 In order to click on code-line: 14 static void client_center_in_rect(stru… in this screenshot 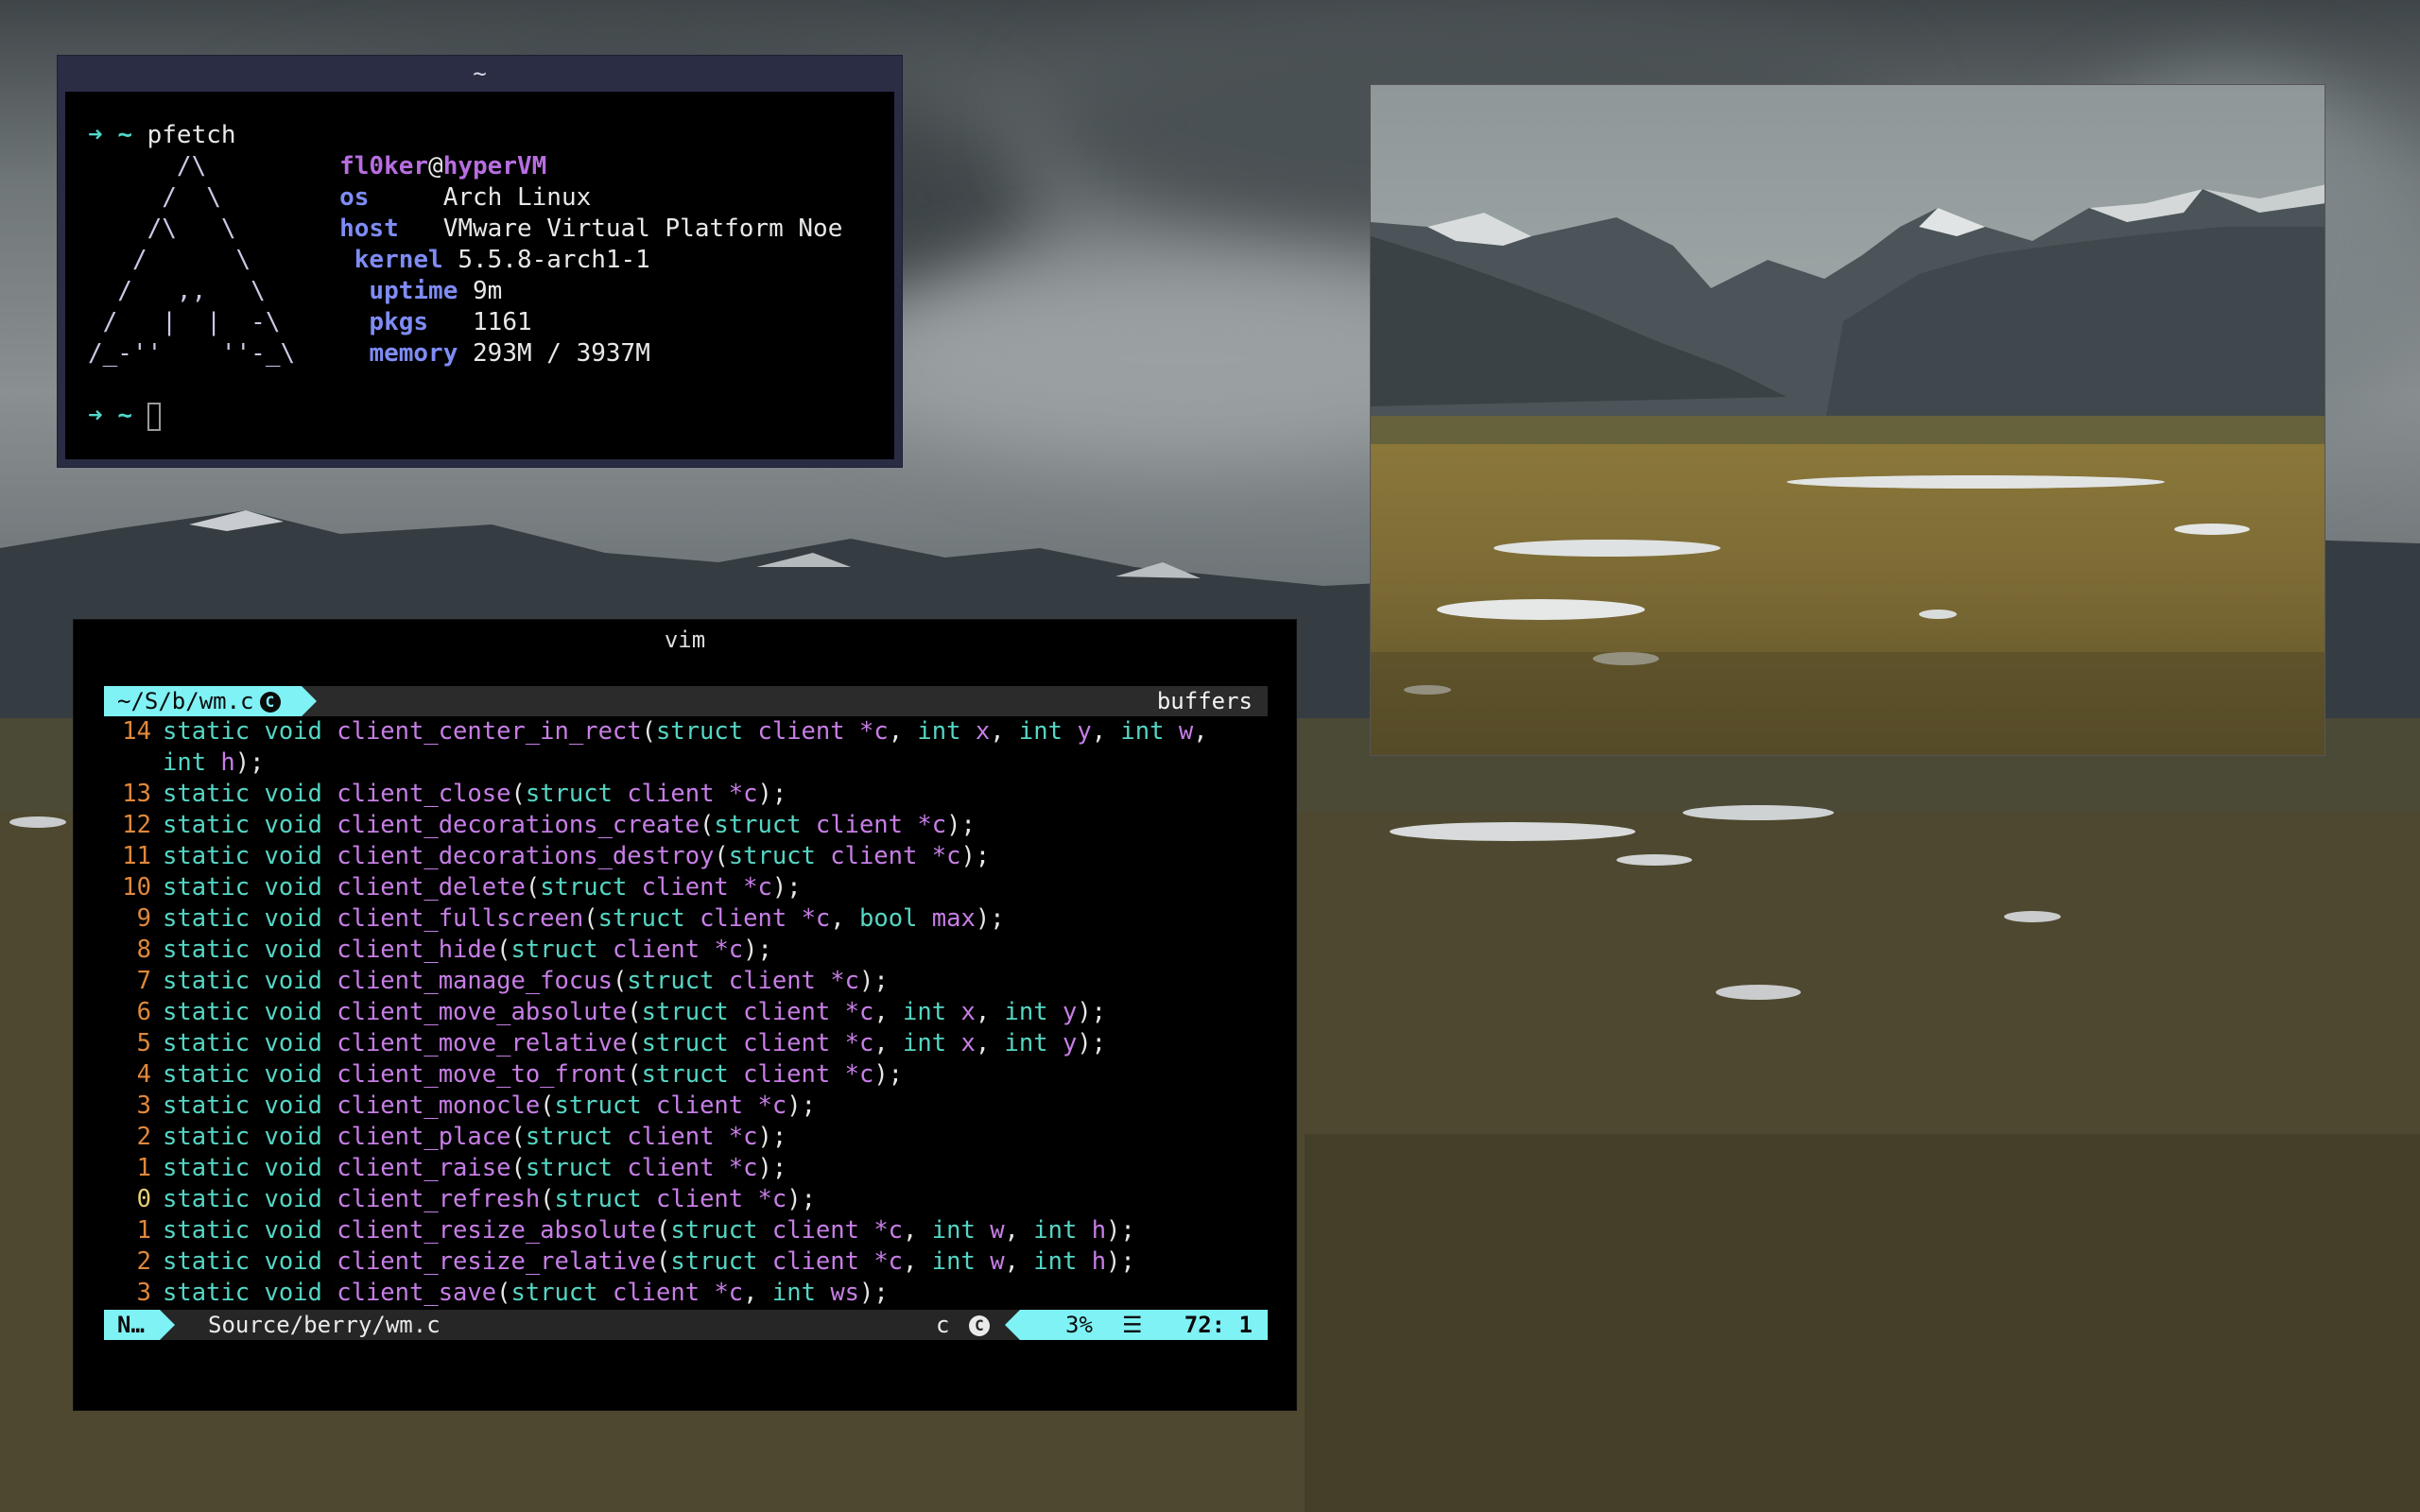, I will do `click(686, 731)`.